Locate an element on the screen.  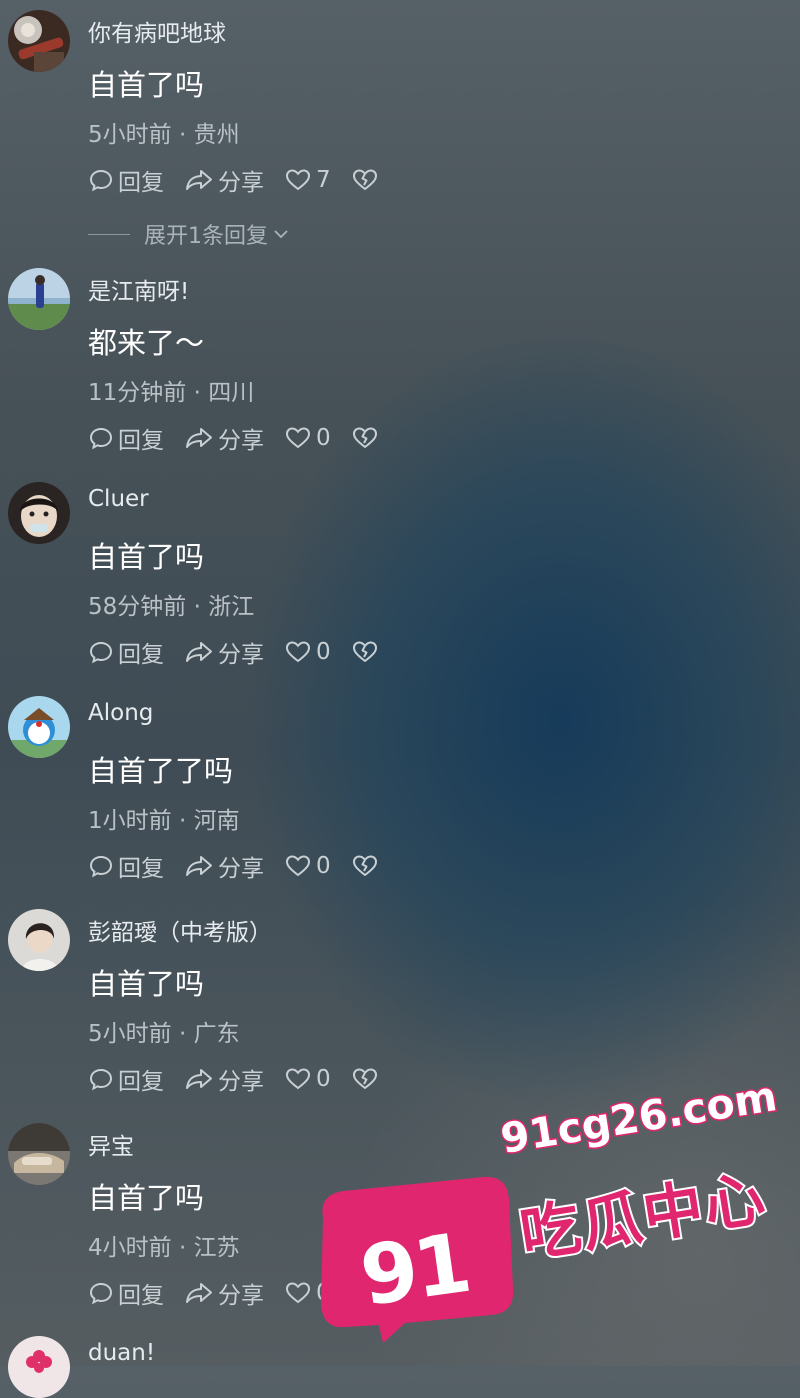
comment-username: 异宝 is located at coordinates (111, 1144).